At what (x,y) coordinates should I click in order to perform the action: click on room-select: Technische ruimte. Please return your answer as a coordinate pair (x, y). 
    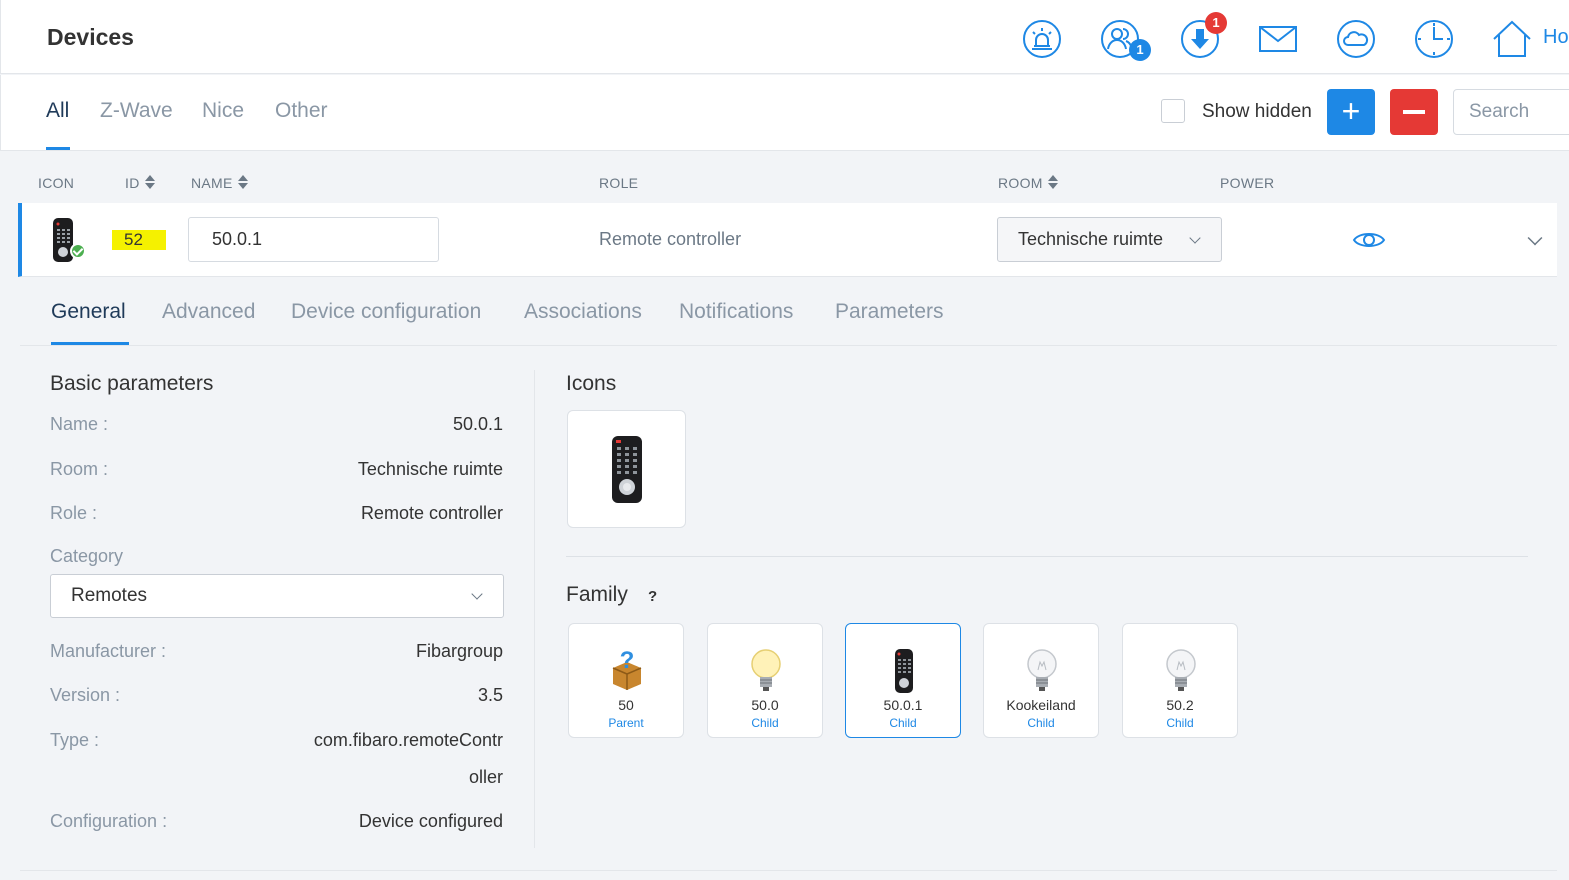
    Looking at the image, I should click on (1109, 239).